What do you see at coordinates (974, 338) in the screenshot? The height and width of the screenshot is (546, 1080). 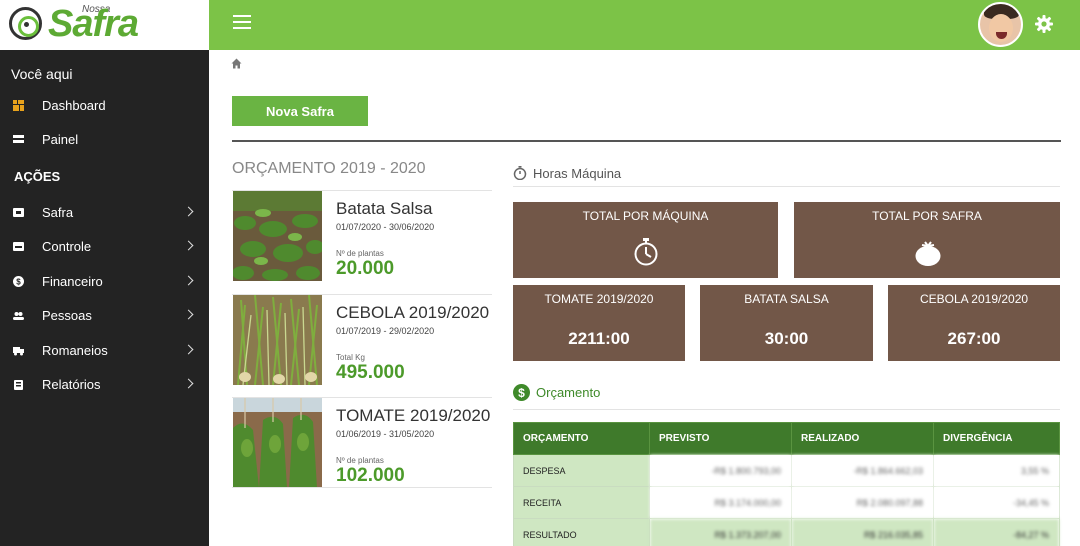 I see `tile-value: 267:00` at bounding box center [974, 338].